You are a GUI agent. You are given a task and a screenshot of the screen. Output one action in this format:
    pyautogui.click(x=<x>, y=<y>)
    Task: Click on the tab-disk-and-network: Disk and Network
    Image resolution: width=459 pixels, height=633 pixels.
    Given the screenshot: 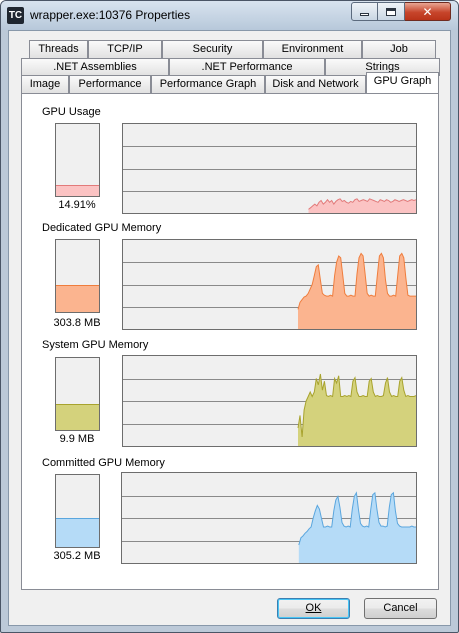 What is the action you would take?
    pyautogui.click(x=315, y=84)
    